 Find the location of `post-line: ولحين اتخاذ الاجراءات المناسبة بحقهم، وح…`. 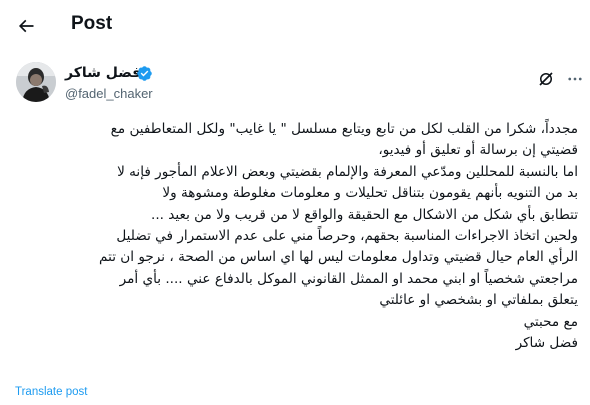

post-line: ولحين اتخاذ الاجراءات المناسبة بحقهم، وح… is located at coordinates (347, 235).